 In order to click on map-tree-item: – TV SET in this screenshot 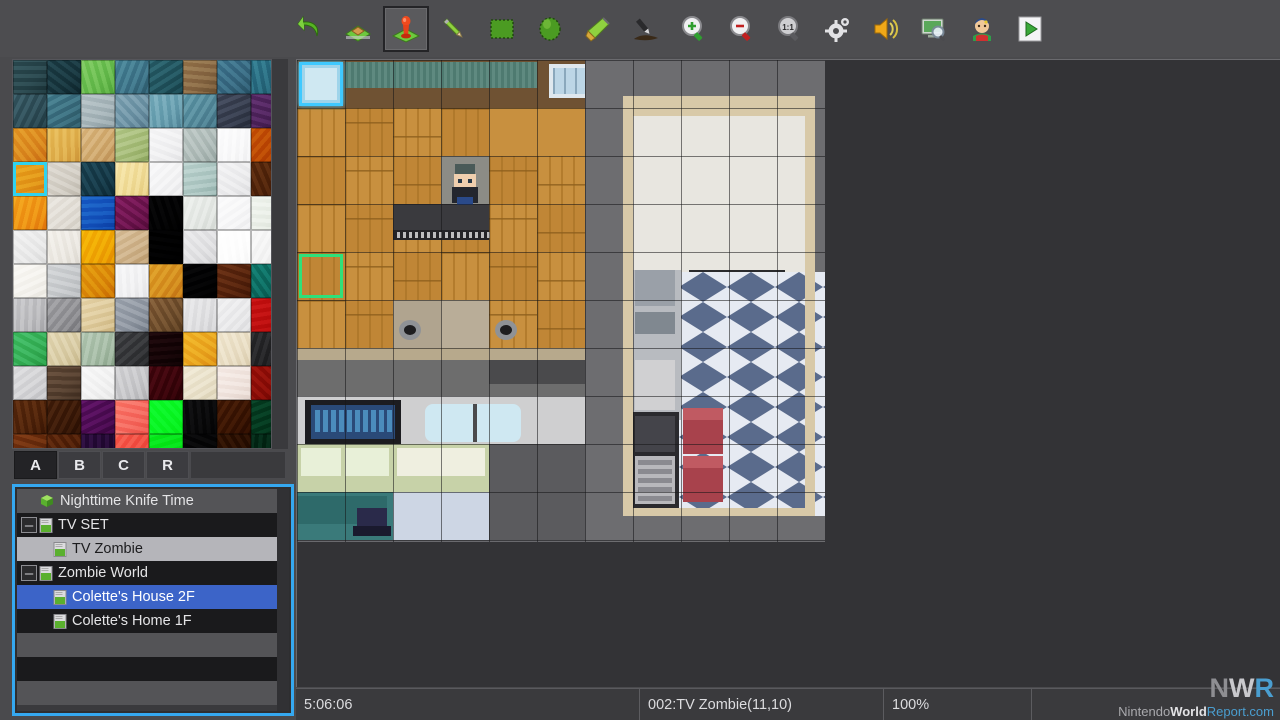, I will do `click(153, 525)`.